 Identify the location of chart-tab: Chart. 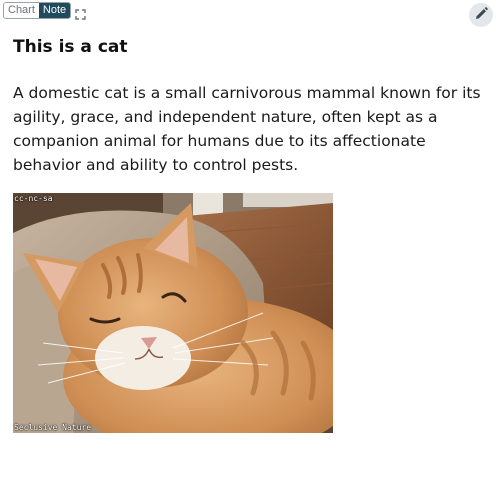
(21, 10).